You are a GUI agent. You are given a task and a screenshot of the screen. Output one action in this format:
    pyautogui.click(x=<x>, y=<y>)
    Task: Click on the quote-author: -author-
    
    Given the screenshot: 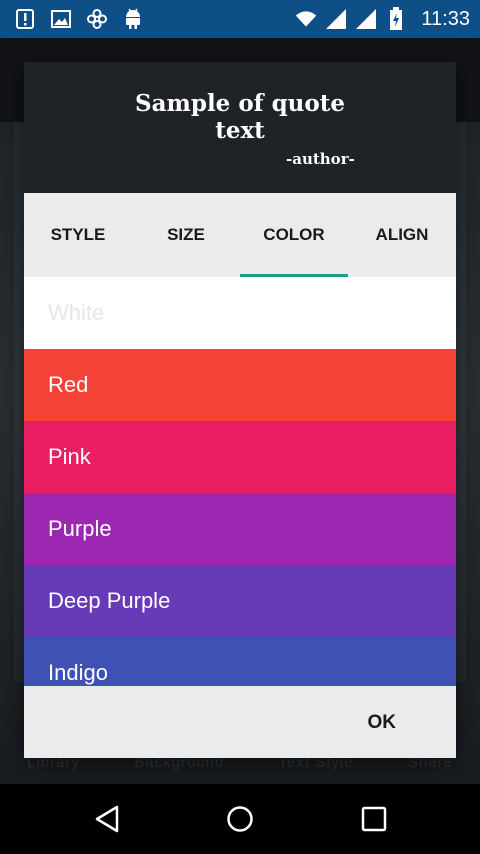 What is the action you would take?
    pyautogui.click(x=320, y=159)
    